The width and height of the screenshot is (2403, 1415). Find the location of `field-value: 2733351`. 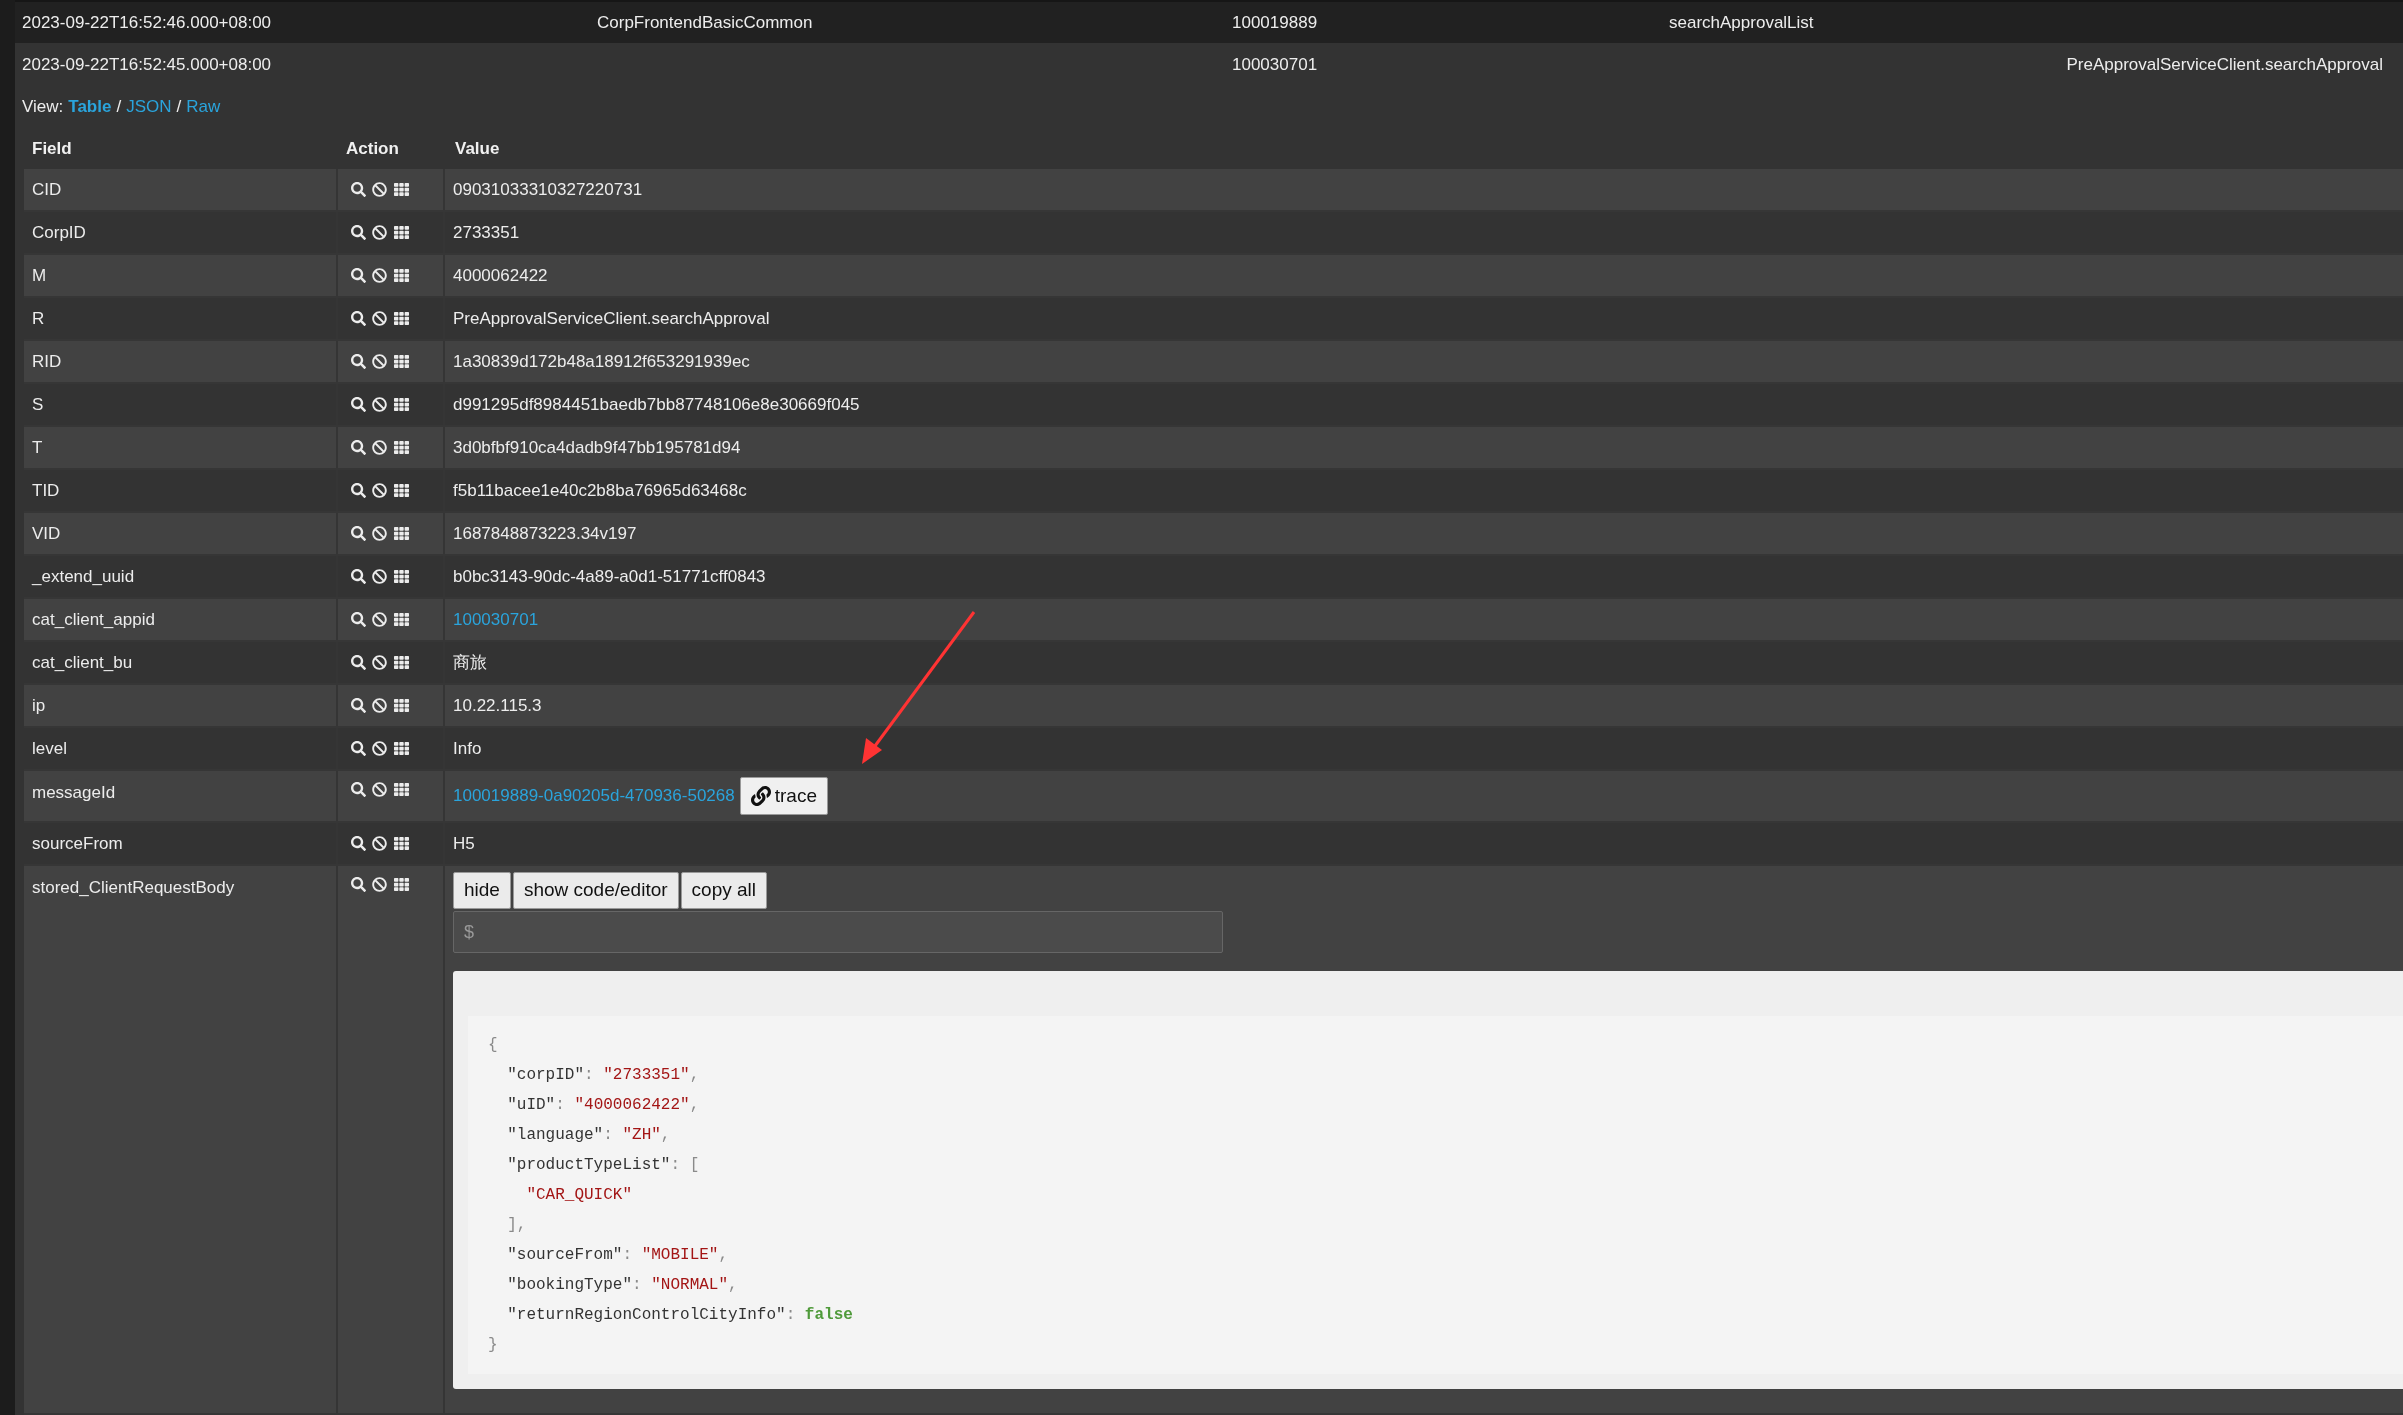

field-value: 2733351 is located at coordinates (486, 232).